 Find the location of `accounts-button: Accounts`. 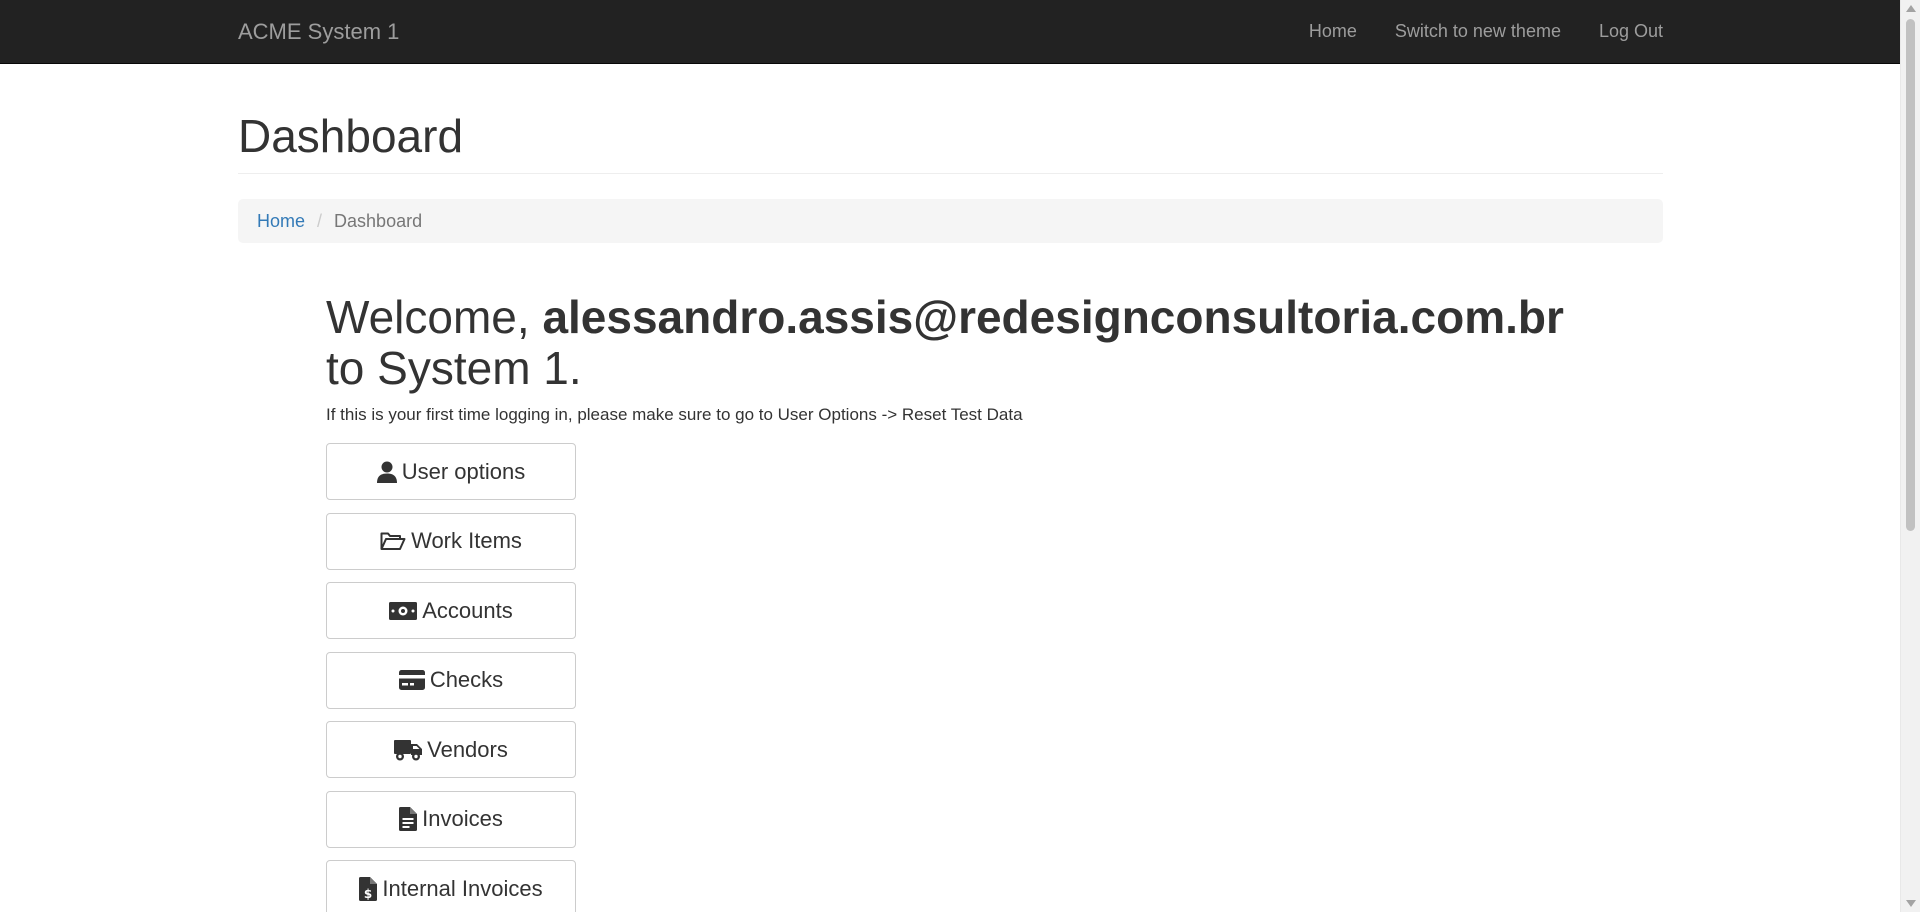

accounts-button: Accounts is located at coordinates (451, 610).